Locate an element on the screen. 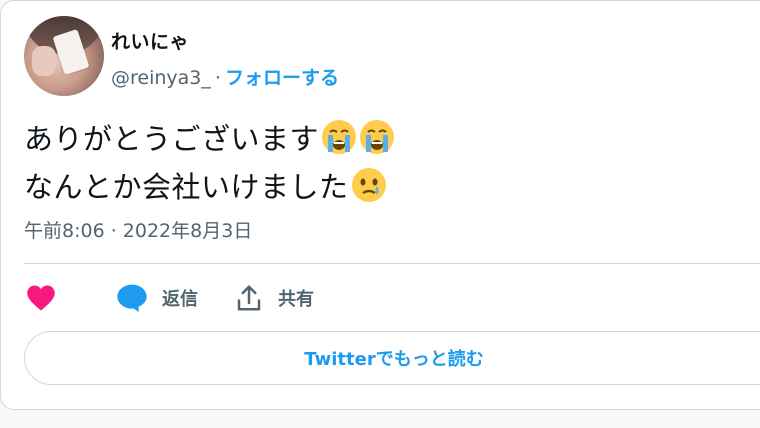 Image resolution: width=760 pixels, height=428 pixels. avatar is located at coordinates (64, 56).